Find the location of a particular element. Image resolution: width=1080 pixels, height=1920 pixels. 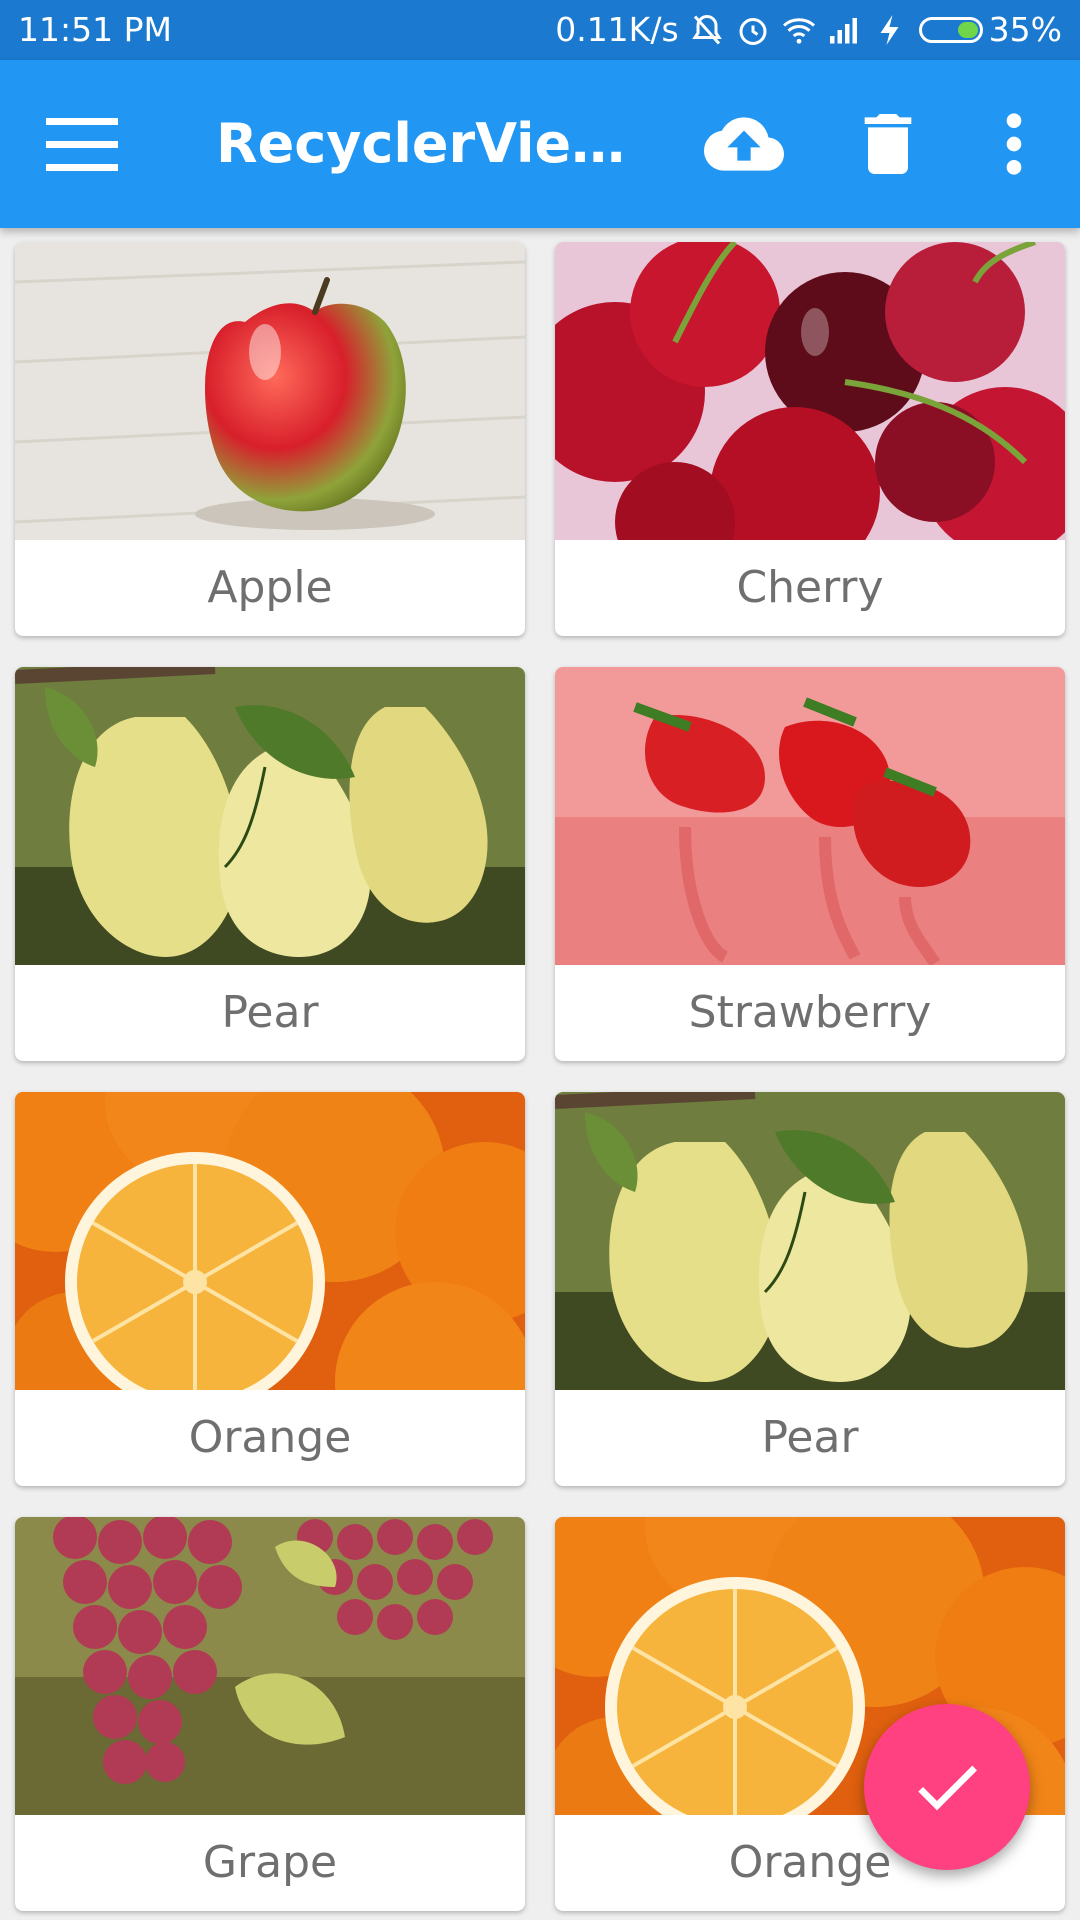

fruit-label: Orange is located at coordinates (270, 1437).